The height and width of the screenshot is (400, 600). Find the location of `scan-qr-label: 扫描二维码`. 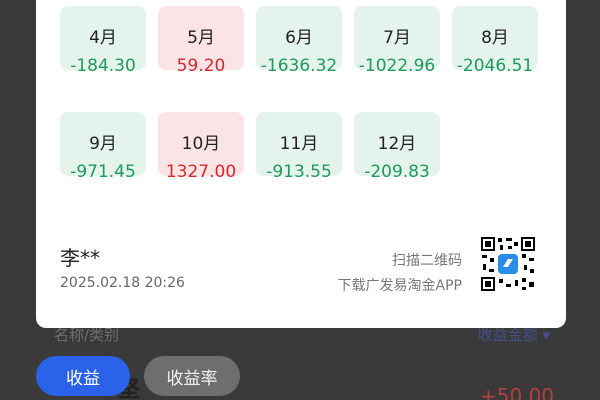

scan-qr-label: 扫描二维码 is located at coordinates (427, 261).